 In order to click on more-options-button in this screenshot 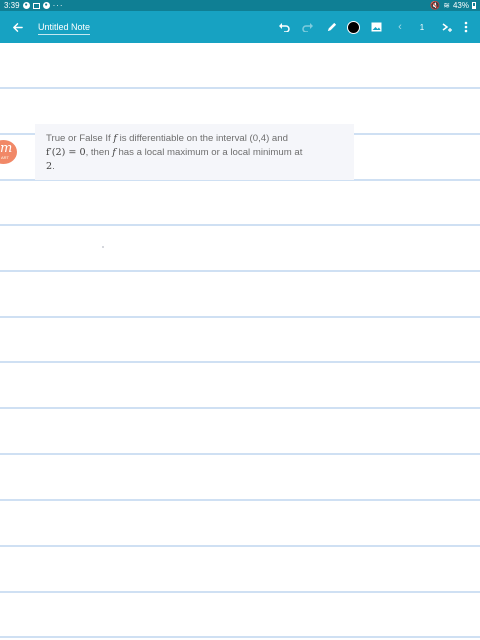, I will do `click(466, 27)`.